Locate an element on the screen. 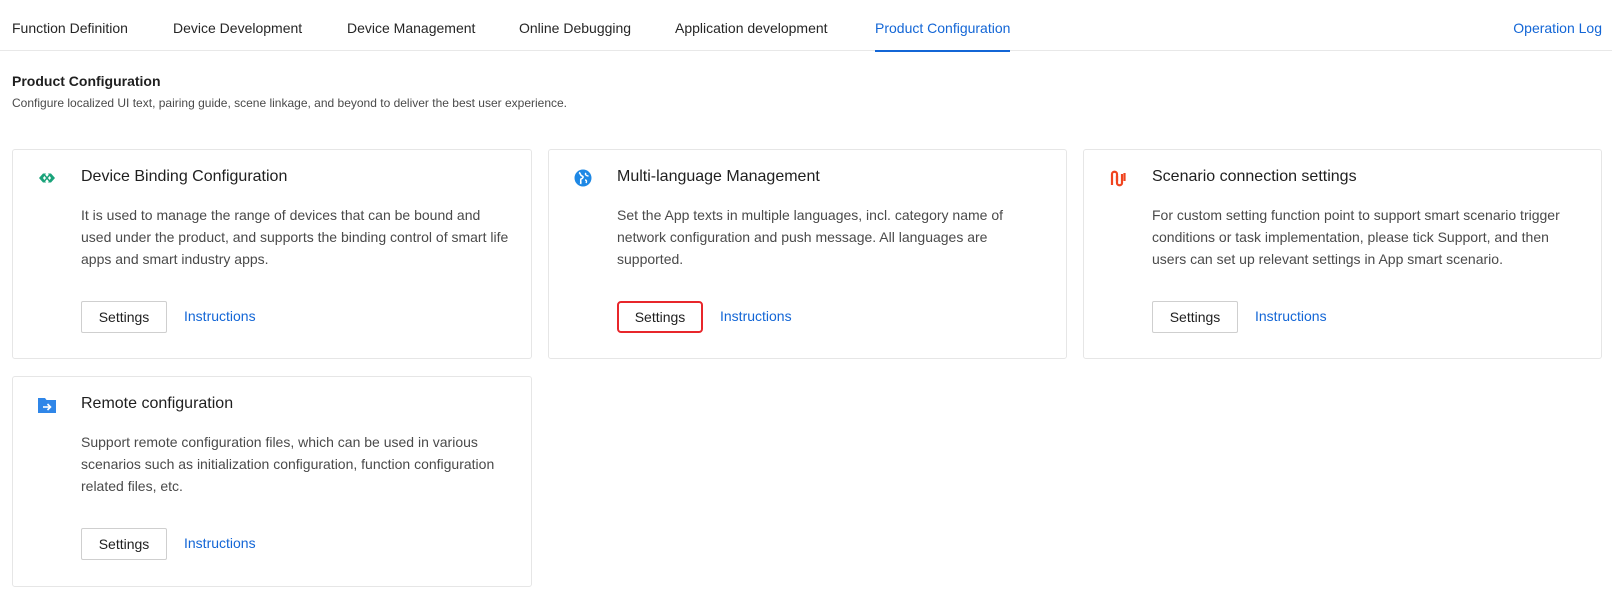  tab-device-development: Device Development is located at coordinates (237, 35).